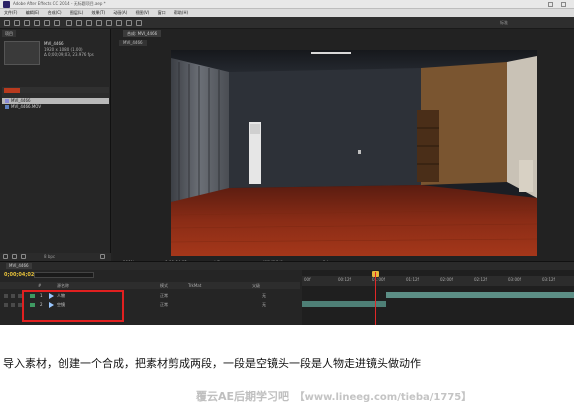 This screenshot has height=413, width=574. I want to click on ruler-label: 03:00f, so click(514, 279).